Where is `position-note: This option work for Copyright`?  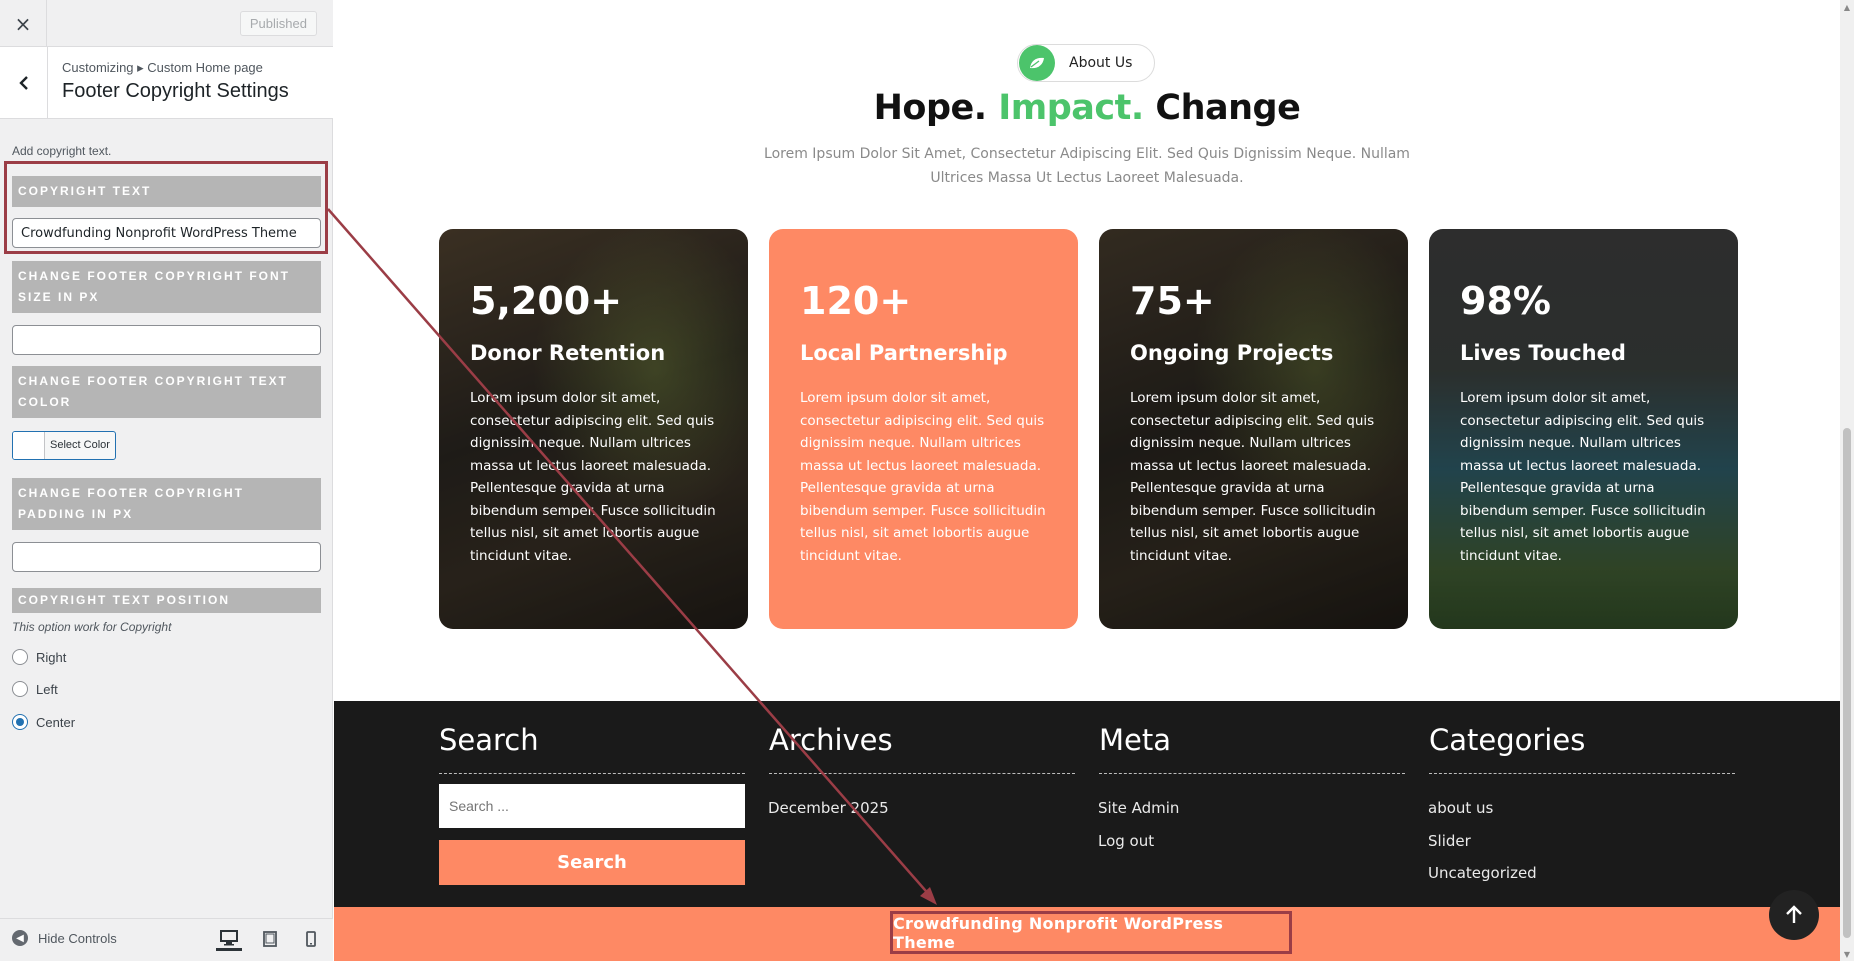
position-note: This option work for Copyright is located at coordinates (92, 627).